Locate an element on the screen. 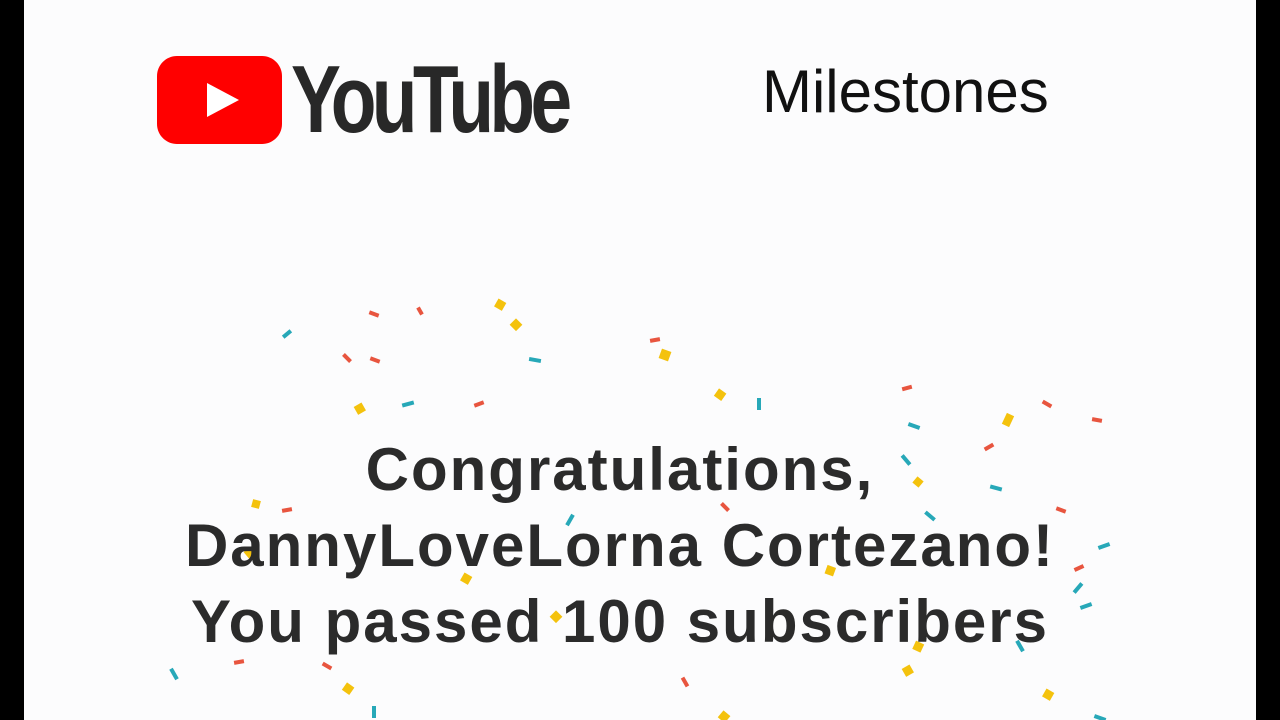 The width and height of the screenshot is (1280, 720). page-title: Milestones is located at coordinates (905, 91).